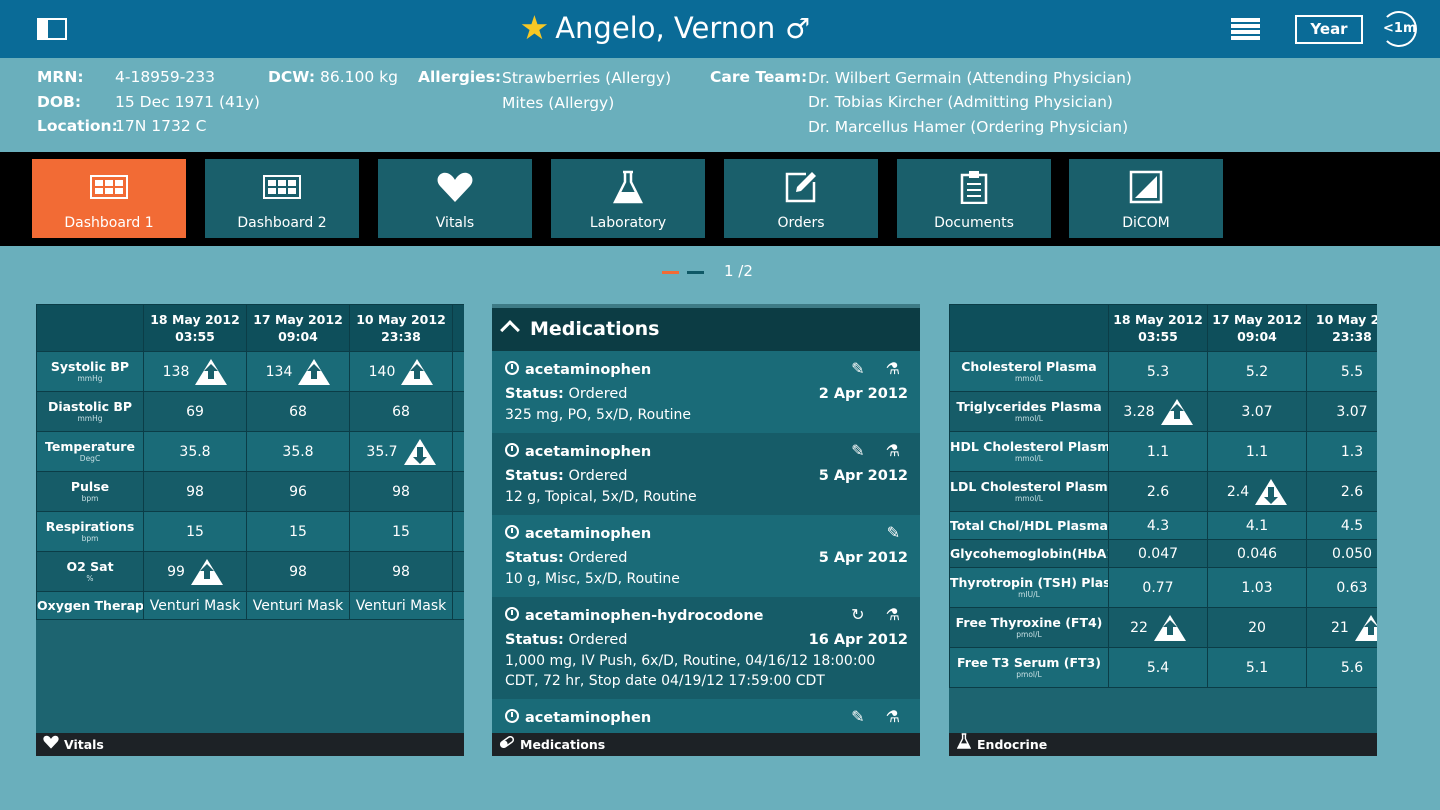  I want to click on table-row: LDL Cholesterol Plasma mmol/L 2.6 2.4 2.6, so click(1163, 491).